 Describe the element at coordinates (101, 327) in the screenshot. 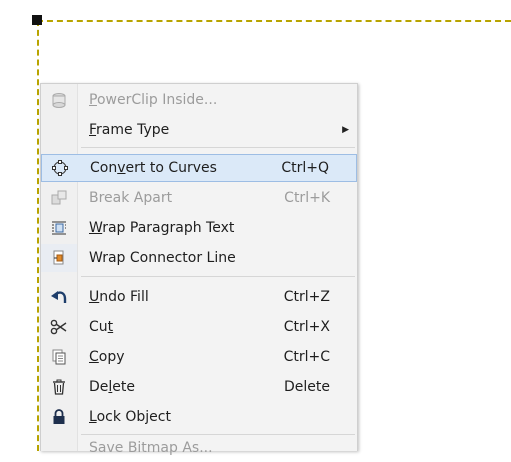

I see `menu-item-label: Cut` at that location.